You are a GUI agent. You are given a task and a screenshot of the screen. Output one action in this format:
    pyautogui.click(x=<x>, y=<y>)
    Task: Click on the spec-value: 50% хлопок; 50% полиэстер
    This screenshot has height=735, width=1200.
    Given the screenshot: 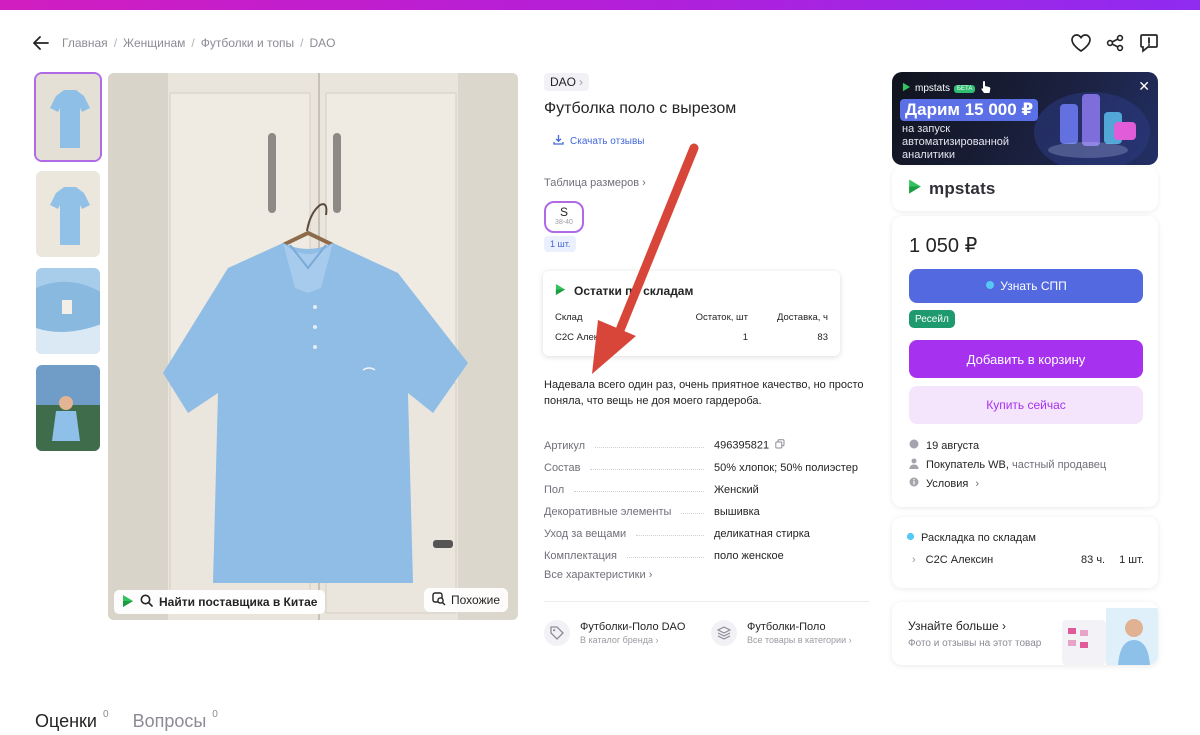 What is the action you would take?
    pyautogui.click(x=786, y=468)
    